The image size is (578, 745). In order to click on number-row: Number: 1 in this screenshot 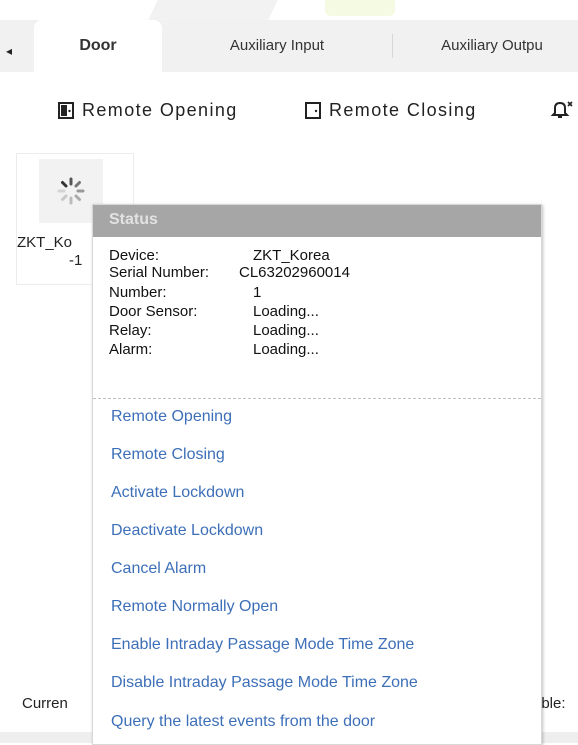, I will do `click(185, 292)`.